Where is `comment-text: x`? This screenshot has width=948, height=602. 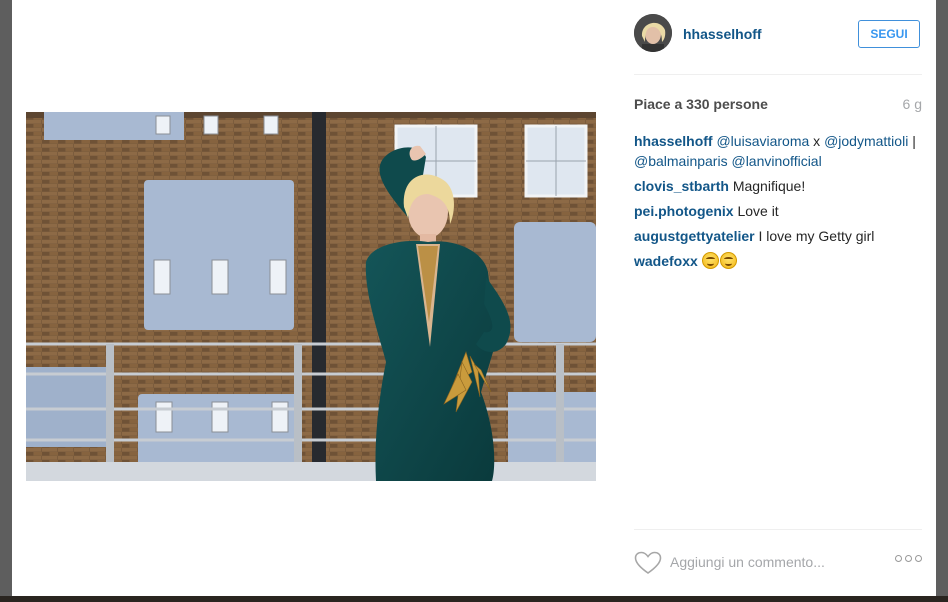
comment-text: x is located at coordinates (817, 141).